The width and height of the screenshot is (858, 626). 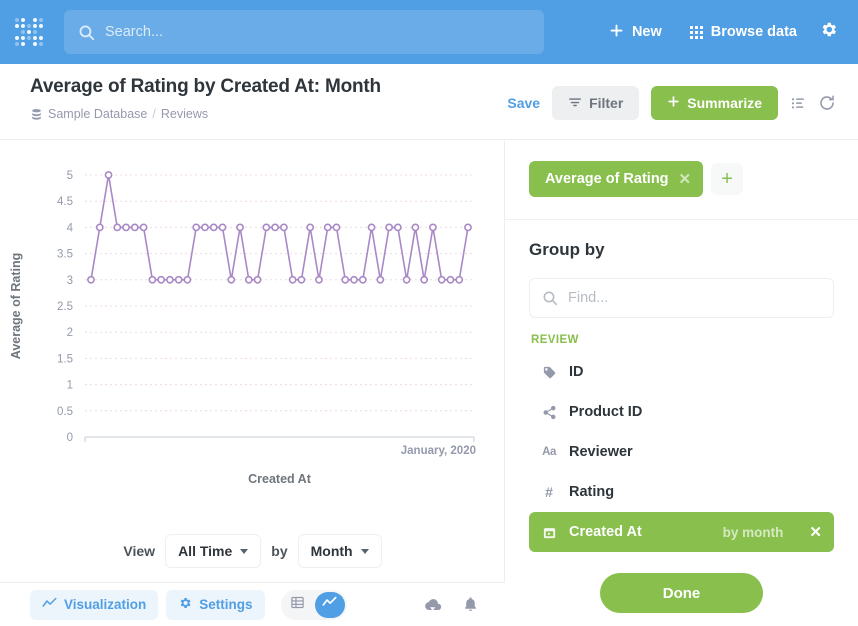 I want to click on y-axis-tick-label: 2.5, so click(x=65, y=307).